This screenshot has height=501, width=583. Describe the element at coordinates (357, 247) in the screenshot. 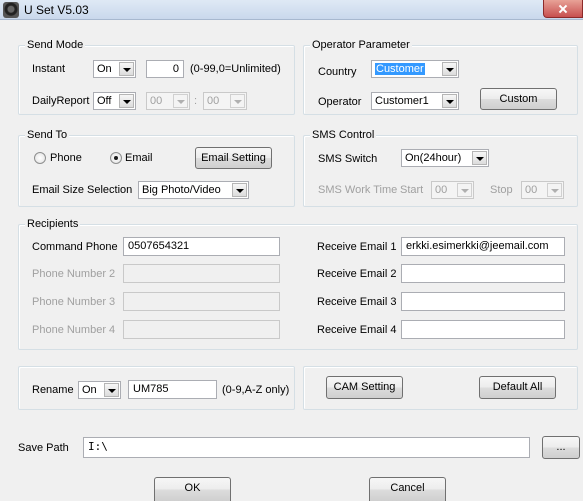

I see `receive-email-1-label: Receive Email 1` at that location.